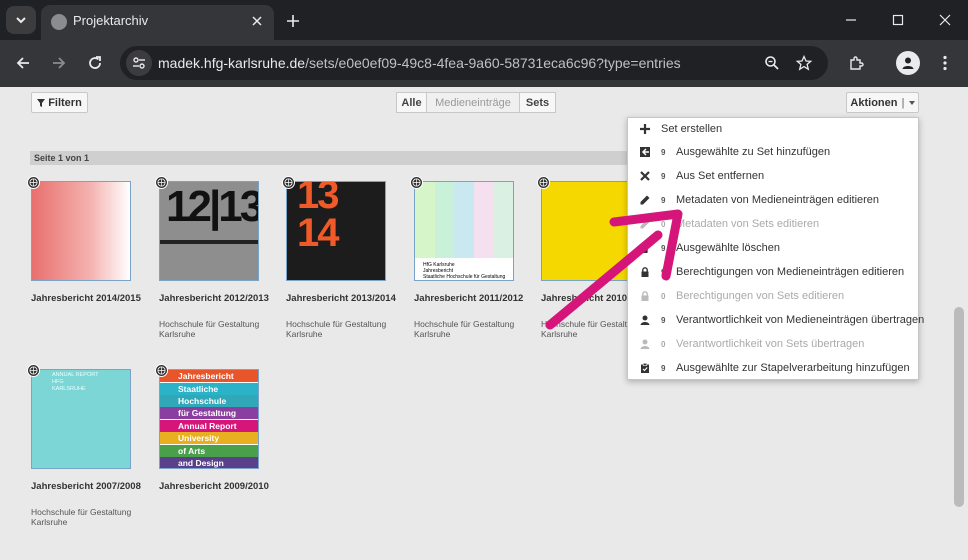 Image resolution: width=968 pixels, height=560 pixels. What do you see at coordinates (773, 177) in the screenshot?
I see `menu-item-remove-from-set: 9 Aus Set entfernen` at bounding box center [773, 177].